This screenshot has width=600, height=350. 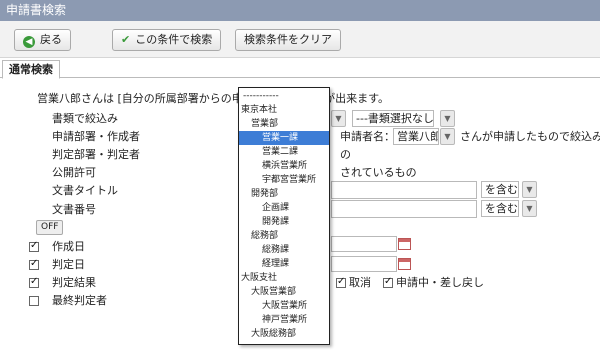 What do you see at coordinates (404, 190) in the screenshot?
I see `doc-title-input` at bounding box center [404, 190].